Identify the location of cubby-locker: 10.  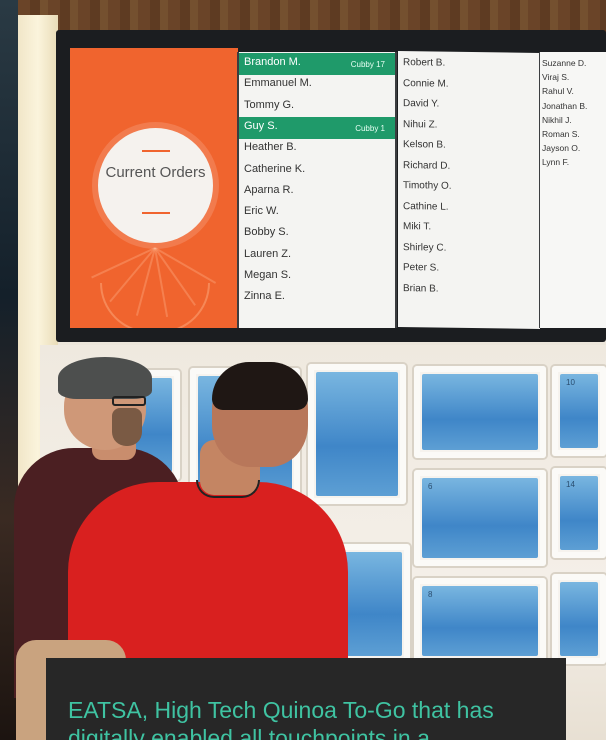
(579, 411).